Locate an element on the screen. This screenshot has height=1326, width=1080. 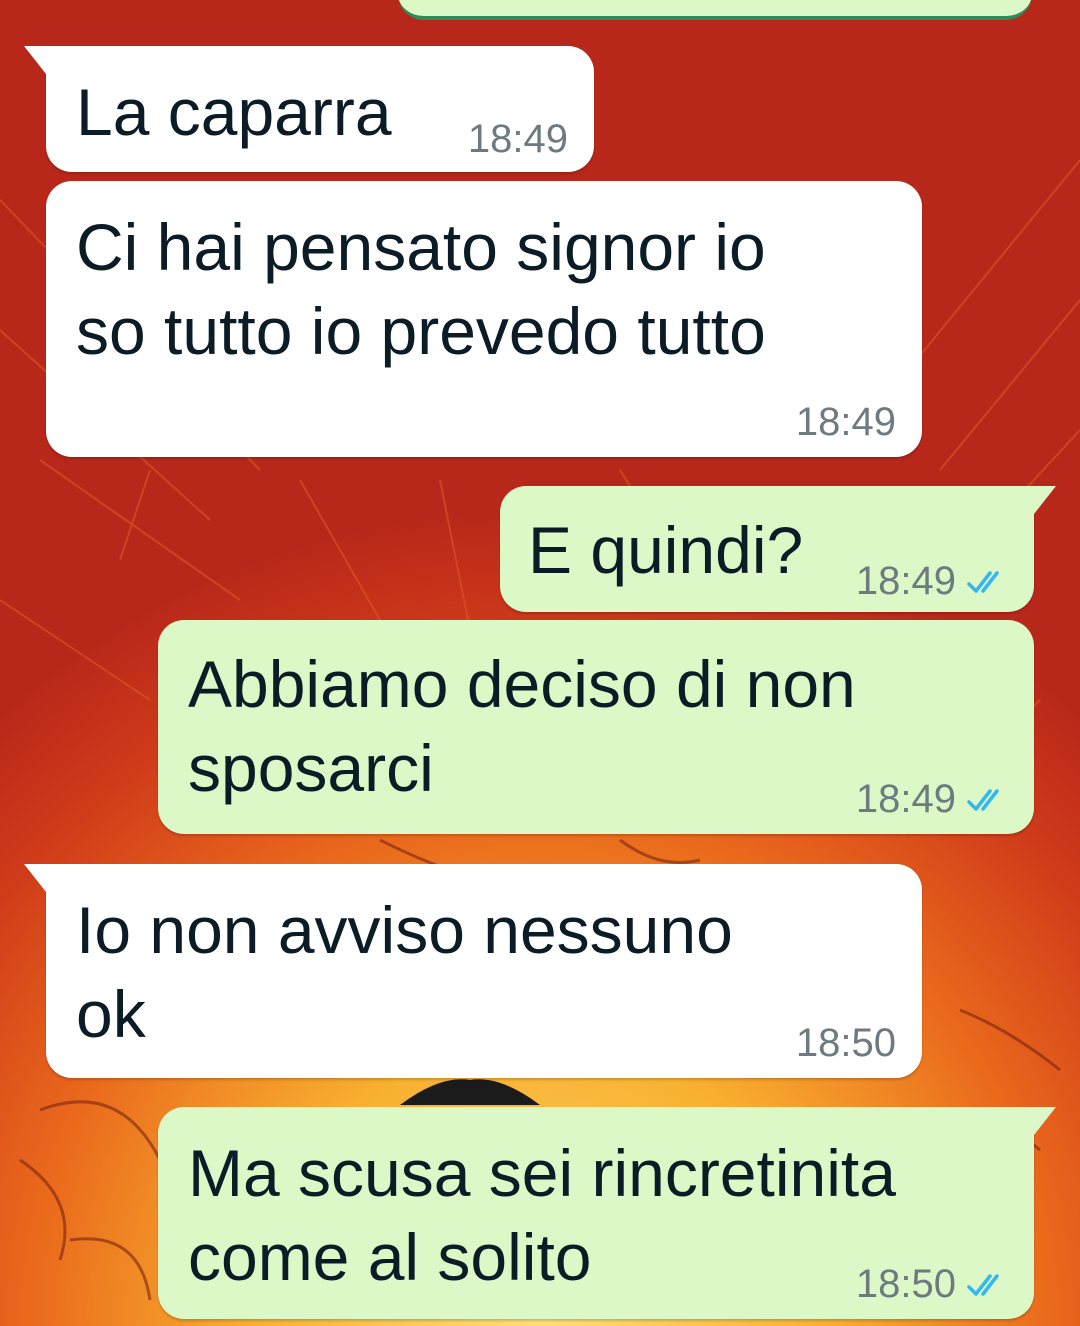
message-text: E quindi? is located at coordinates (666, 550).